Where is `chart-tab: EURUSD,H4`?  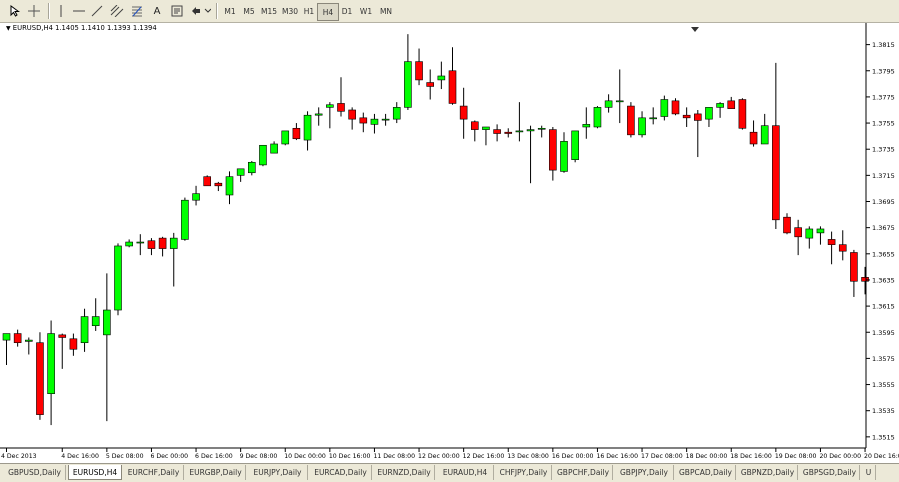
chart-tab: EURUSD,H4 is located at coordinates (95, 472).